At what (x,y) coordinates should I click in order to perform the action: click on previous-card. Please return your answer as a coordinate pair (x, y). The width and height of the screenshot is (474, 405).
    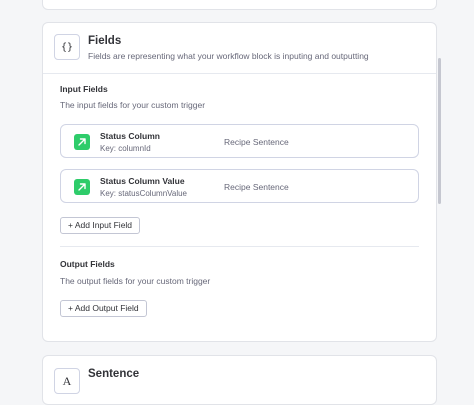
    Looking at the image, I should click on (239, 5).